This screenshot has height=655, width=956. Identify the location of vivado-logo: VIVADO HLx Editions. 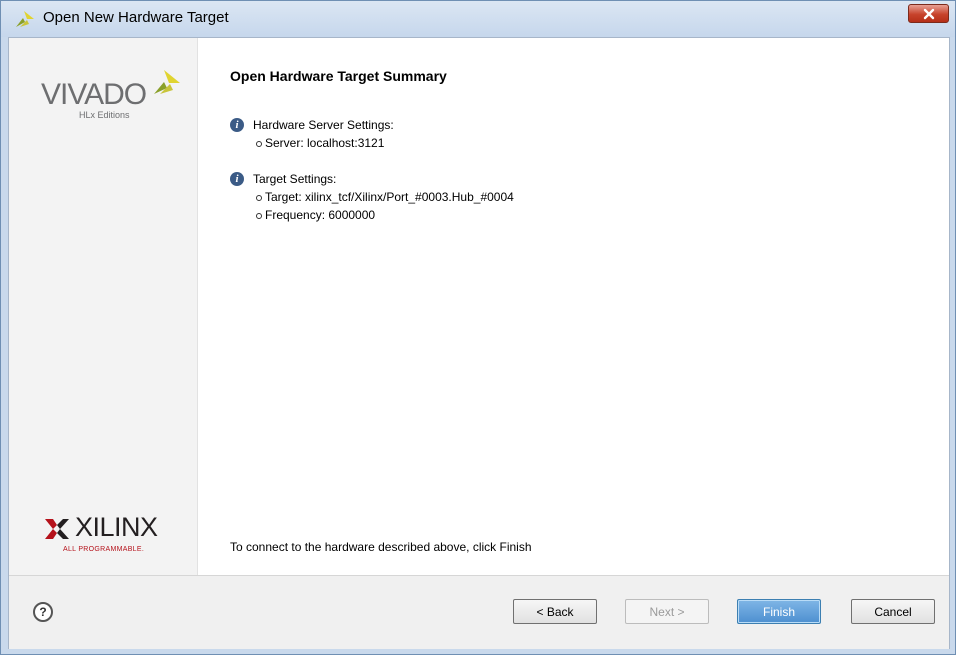
(109, 94).